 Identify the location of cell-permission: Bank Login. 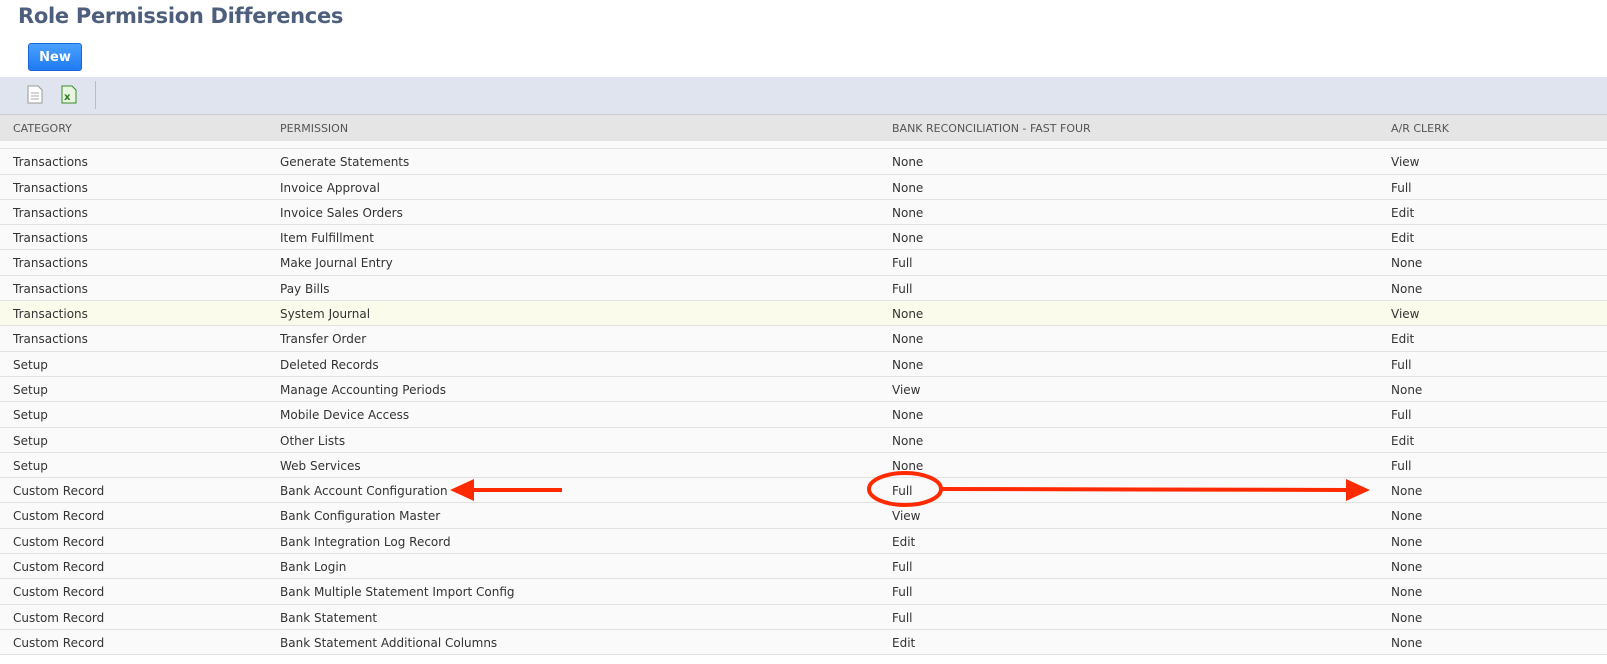
(313, 567).